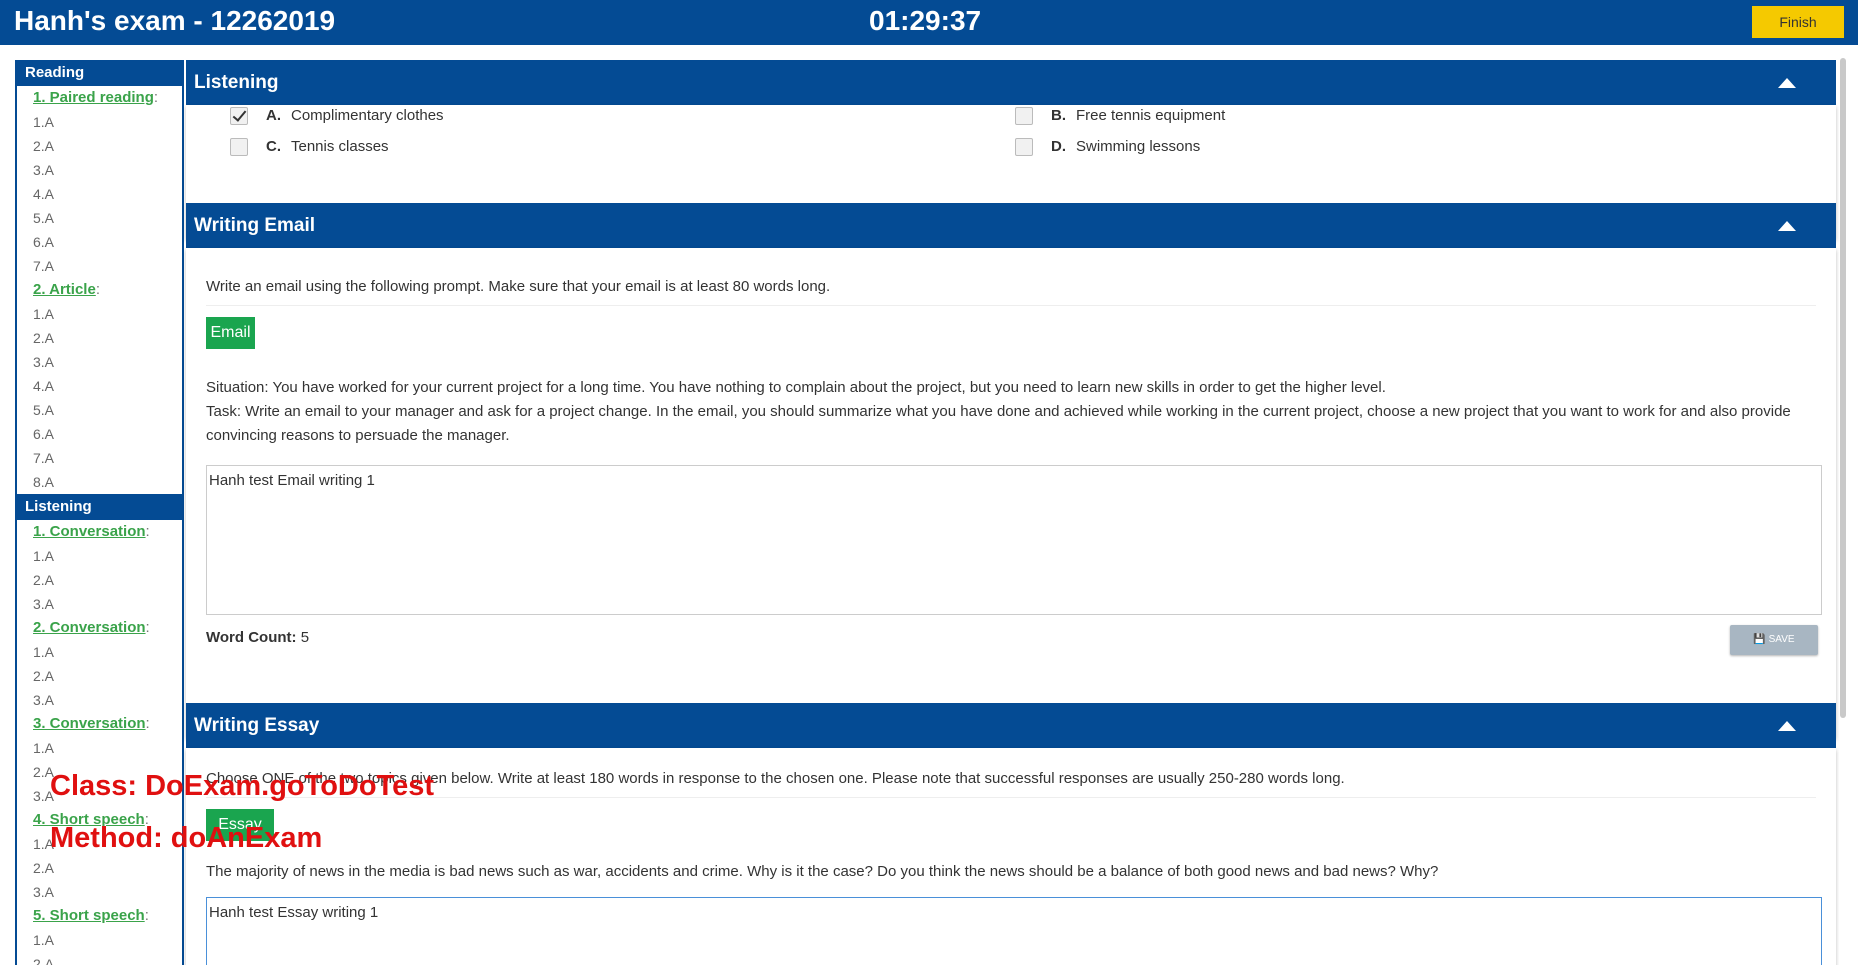  Describe the element at coordinates (1798, 22) in the screenshot. I see `finish-button: Finish` at that location.